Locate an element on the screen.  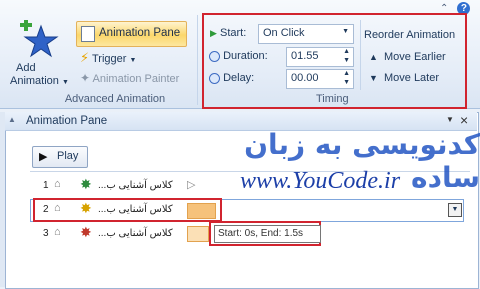
animation-painter-button: ✦ Animation Painter is located at coordinates (140, 79).